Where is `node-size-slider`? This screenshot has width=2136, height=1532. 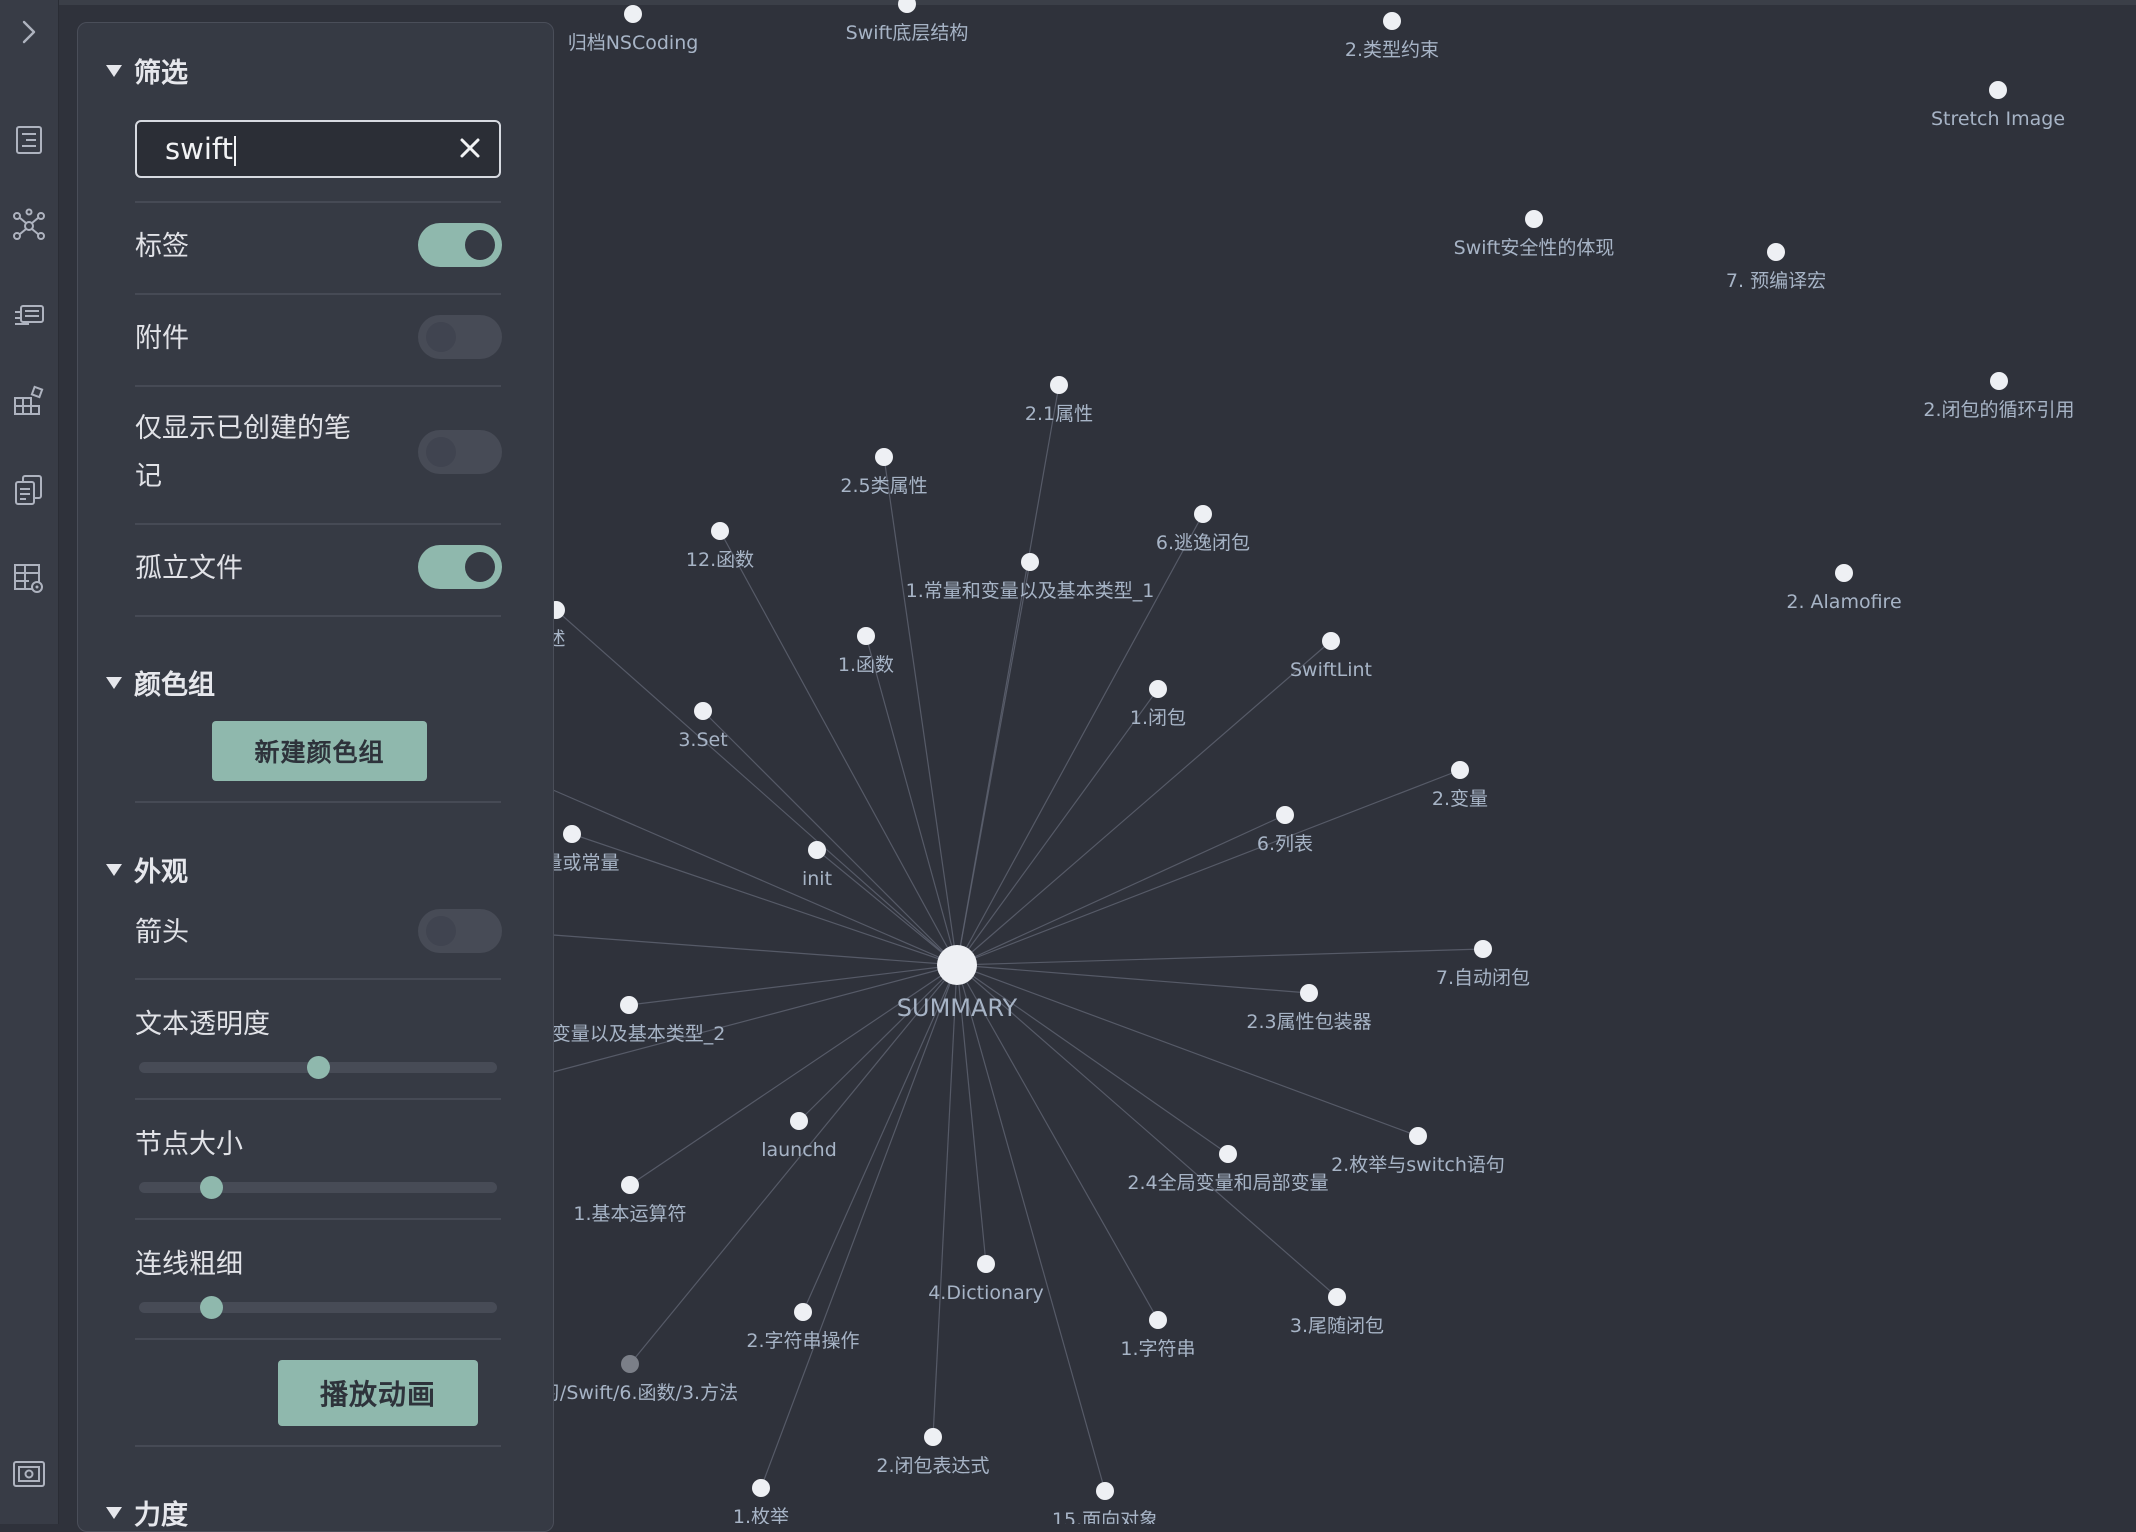 node-size-slider is located at coordinates (318, 1187).